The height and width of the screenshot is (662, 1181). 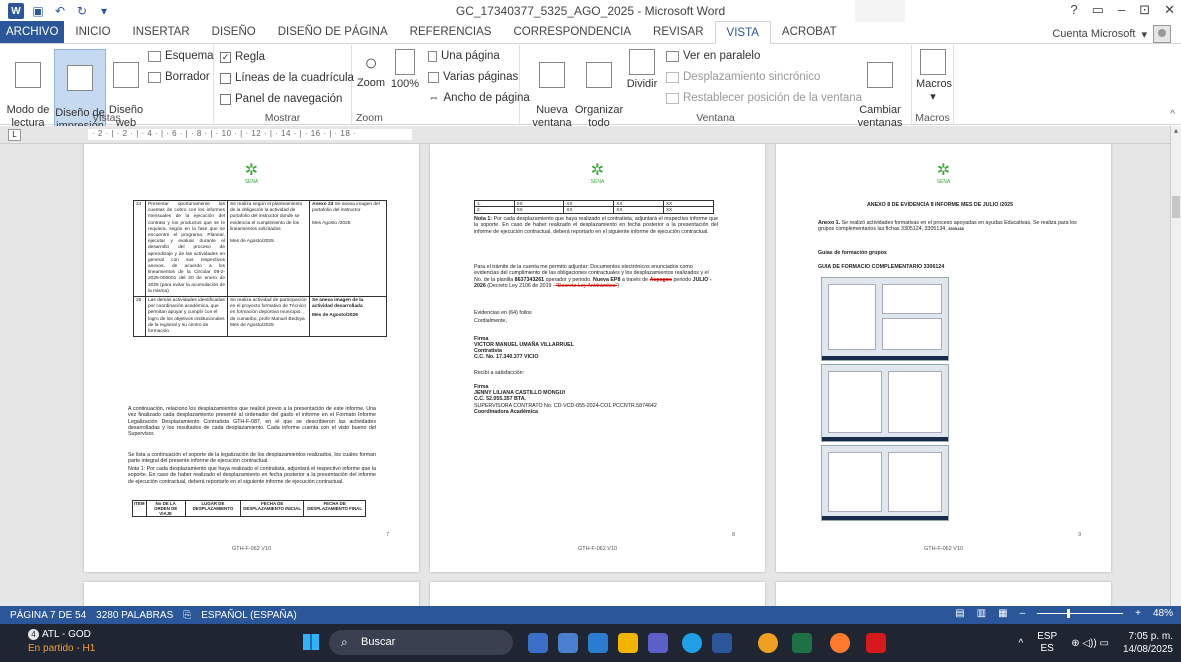 What do you see at coordinates (802, 643) in the screenshot?
I see `excel-icon` at bounding box center [802, 643].